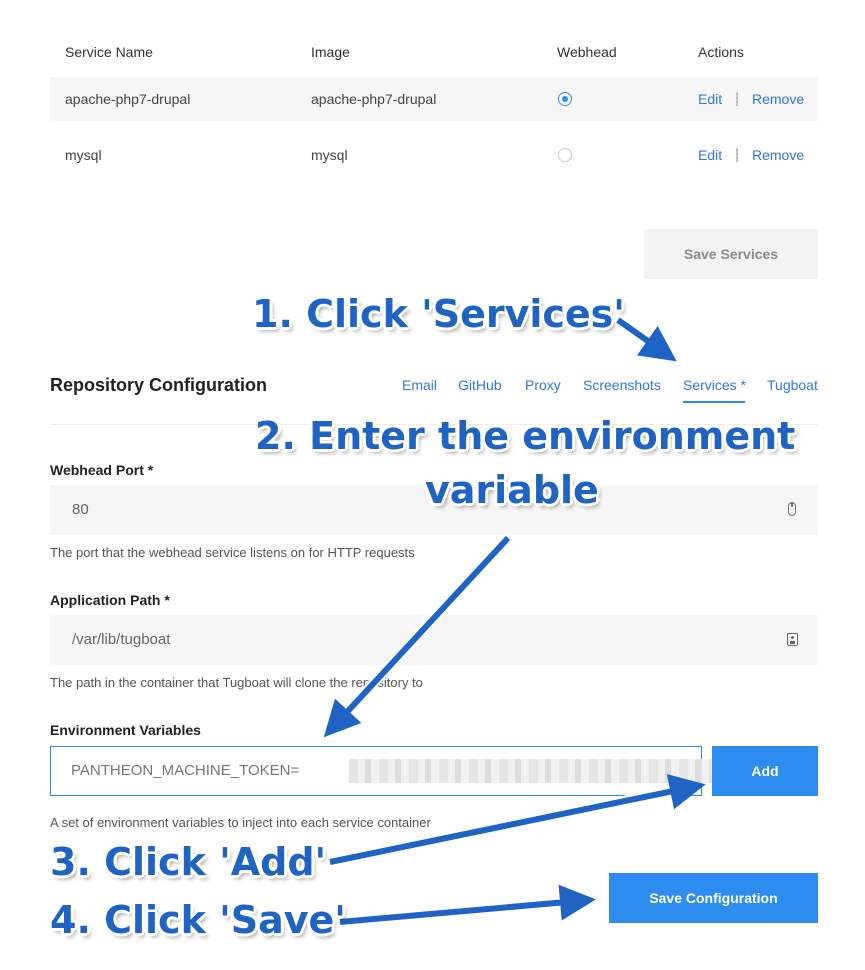  I want to click on annotation-step2-line2: variable, so click(512, 490).